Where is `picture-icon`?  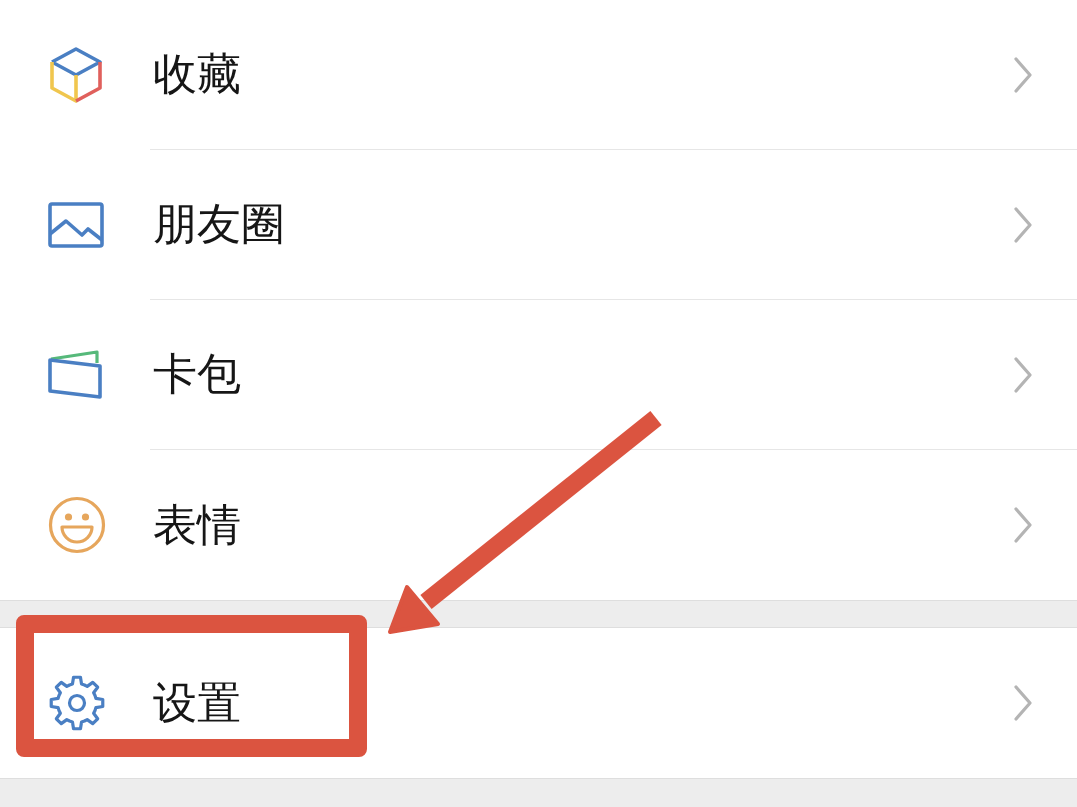
picture-icon is located at coordinates (76, 225).